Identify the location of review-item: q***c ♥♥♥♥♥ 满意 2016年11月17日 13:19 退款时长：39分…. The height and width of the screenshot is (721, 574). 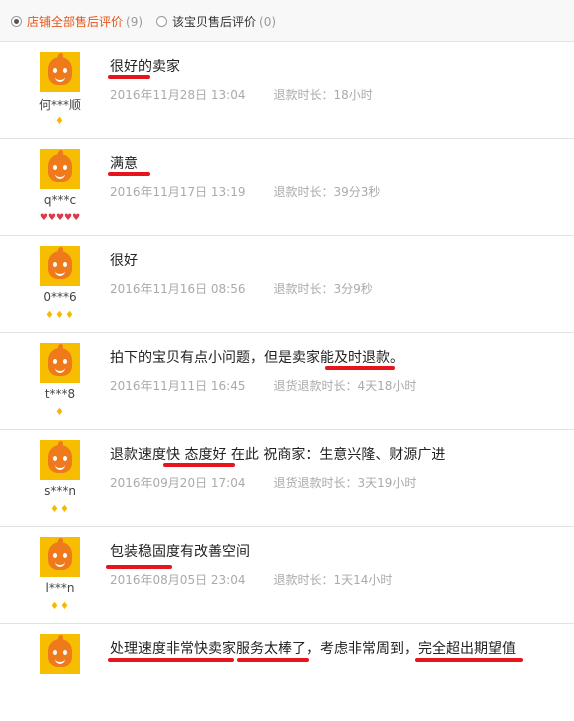
(287, 187).